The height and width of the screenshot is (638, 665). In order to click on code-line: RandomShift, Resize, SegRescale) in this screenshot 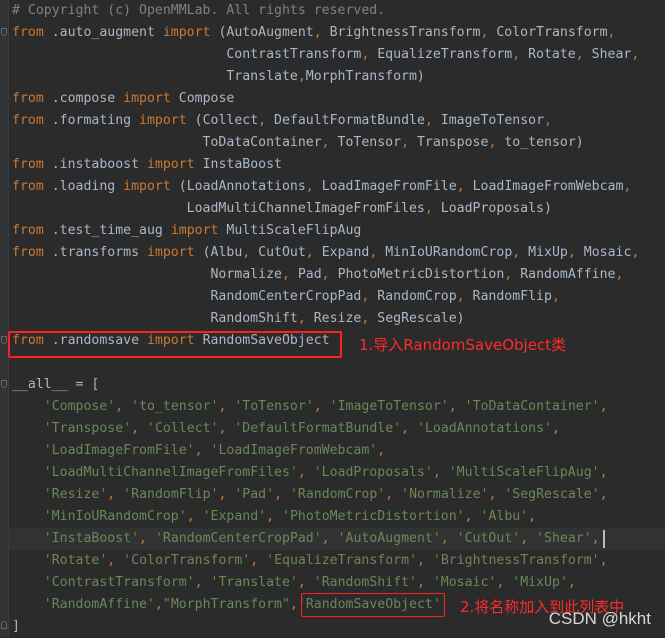, I will do `click(238, 319)`.